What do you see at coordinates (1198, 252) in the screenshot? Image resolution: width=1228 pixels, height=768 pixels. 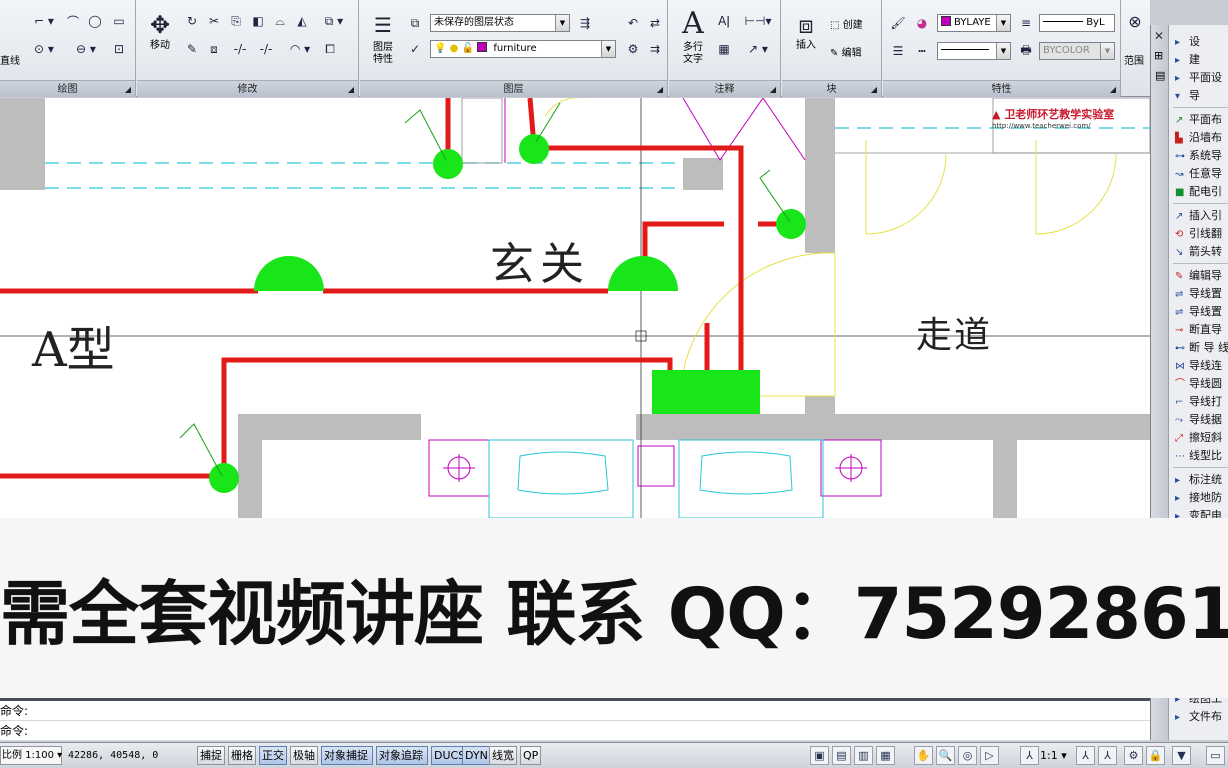 I see `palette-tool-item: ↘ 箭头转` at bounding box center [1198, 252].